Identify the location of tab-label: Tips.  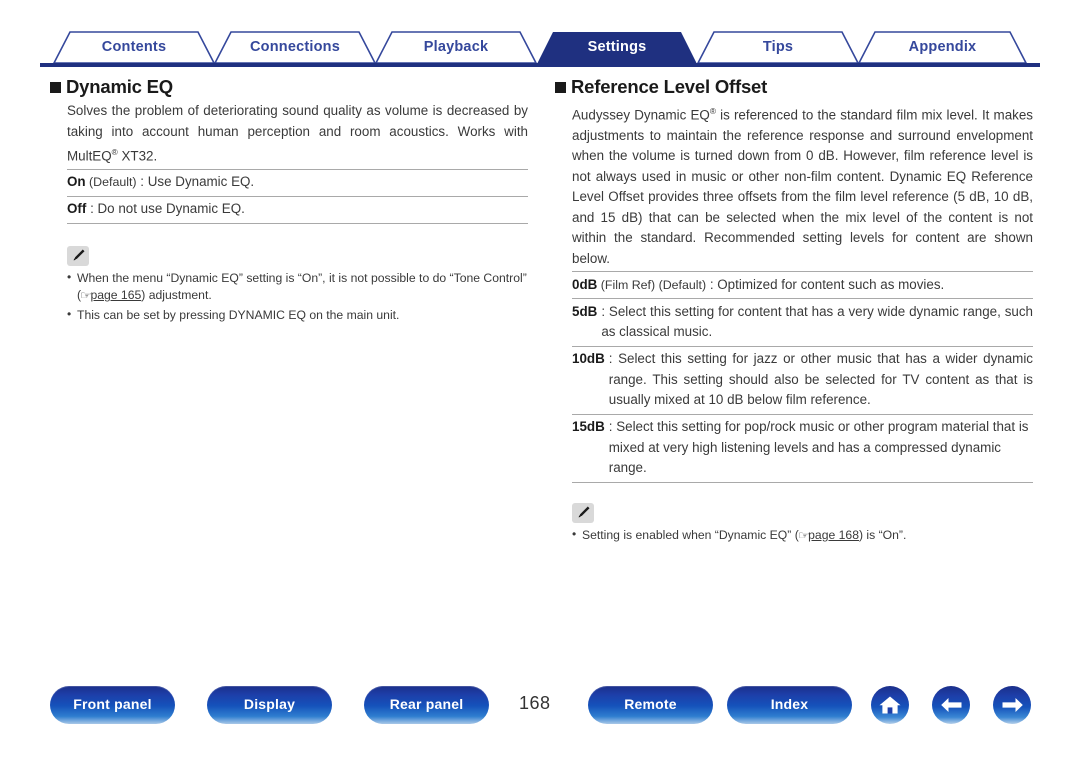
(778, 46).